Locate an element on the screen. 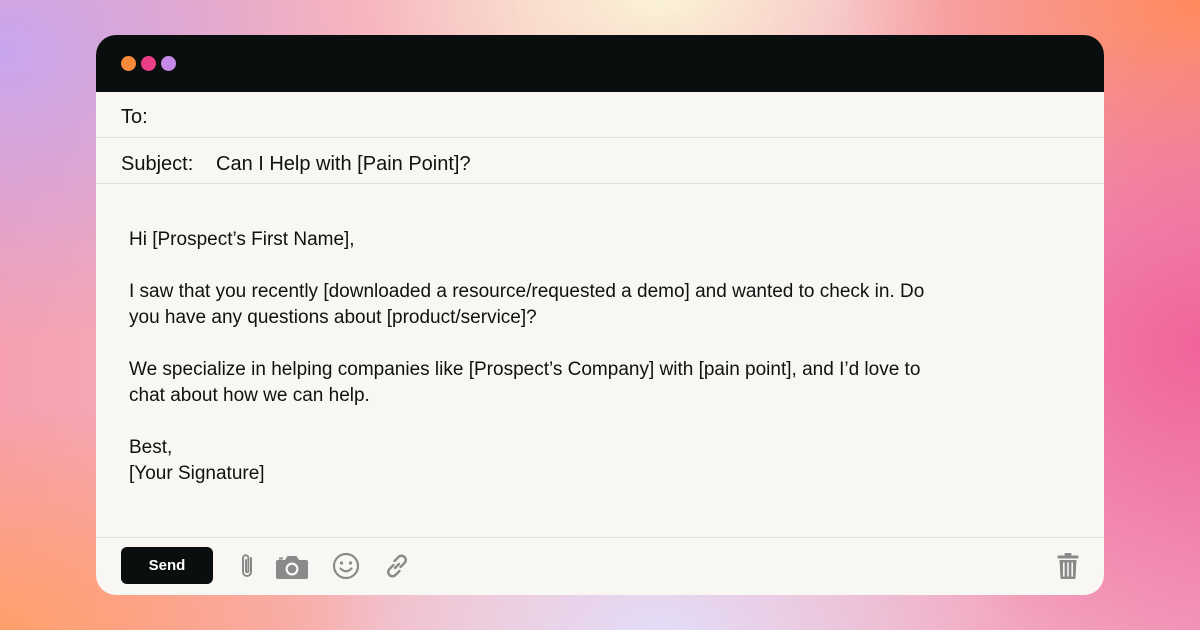 This screenshot has width=1200, height=630. smiley-icon is located at coordinates (346, 566).